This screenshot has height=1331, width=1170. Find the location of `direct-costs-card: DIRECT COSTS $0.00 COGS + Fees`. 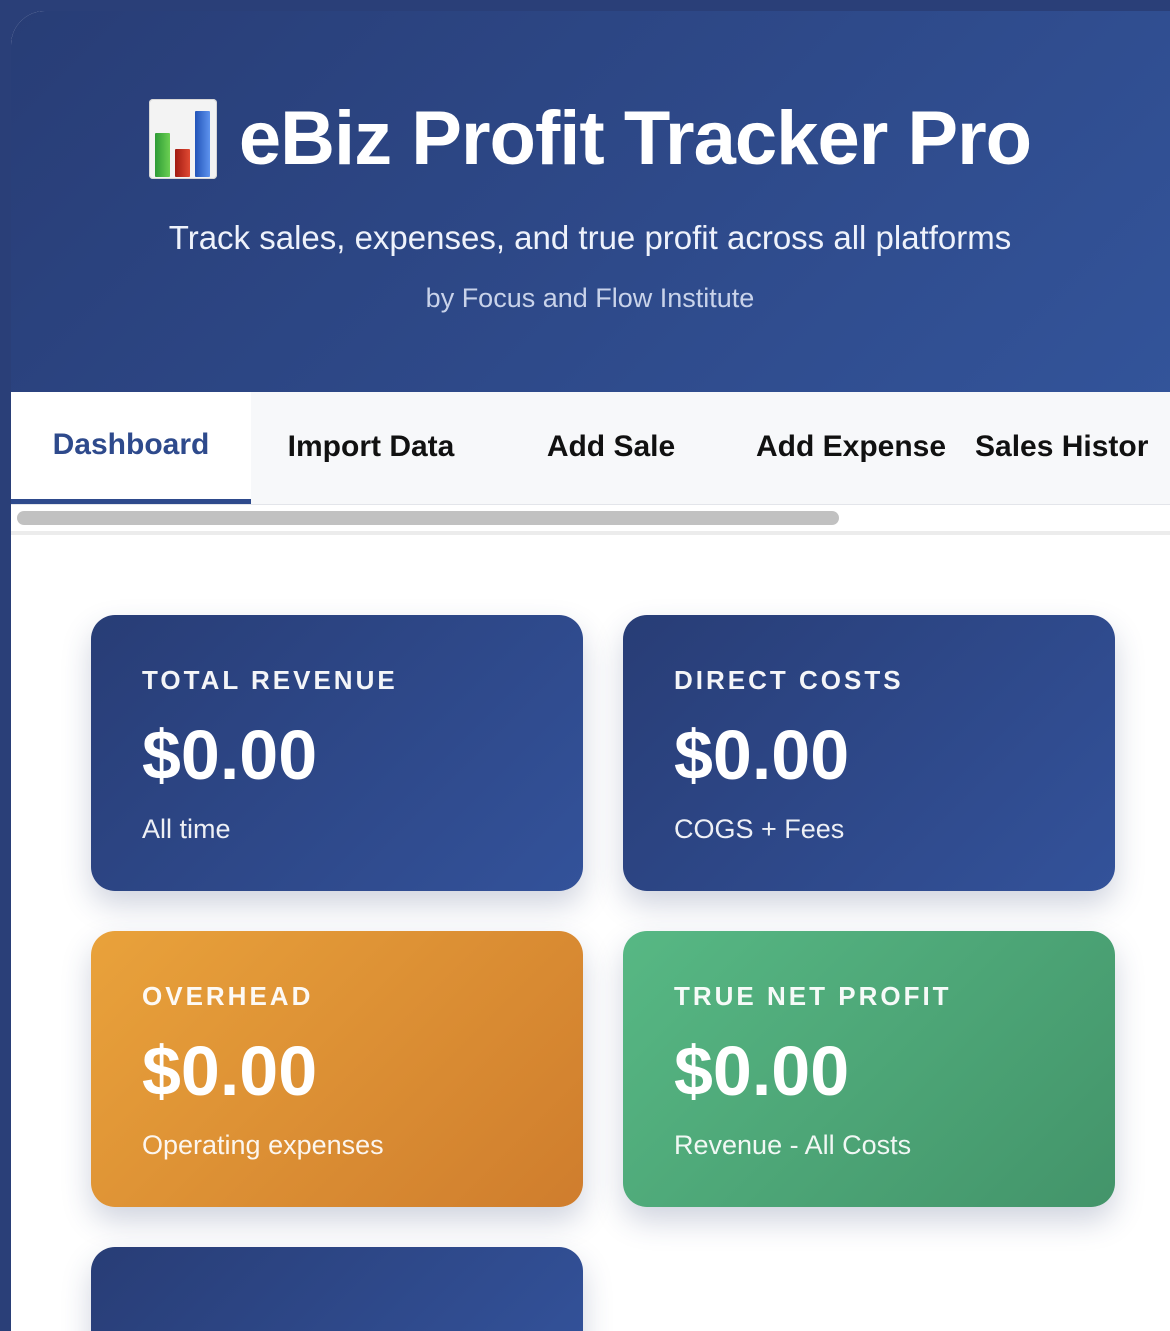

direct-costs-card: DIRECT COSTS $0.00 COGS + Fees is located at coordinates (869, 753).